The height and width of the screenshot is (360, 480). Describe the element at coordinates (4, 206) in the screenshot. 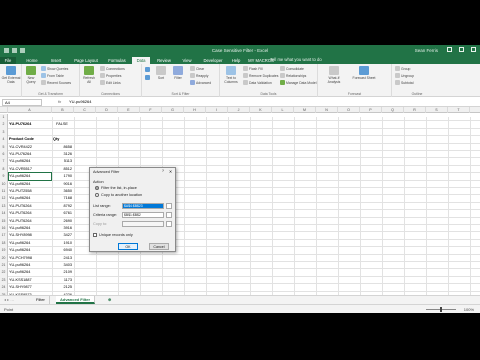

I see `row-header: 13` at that location.